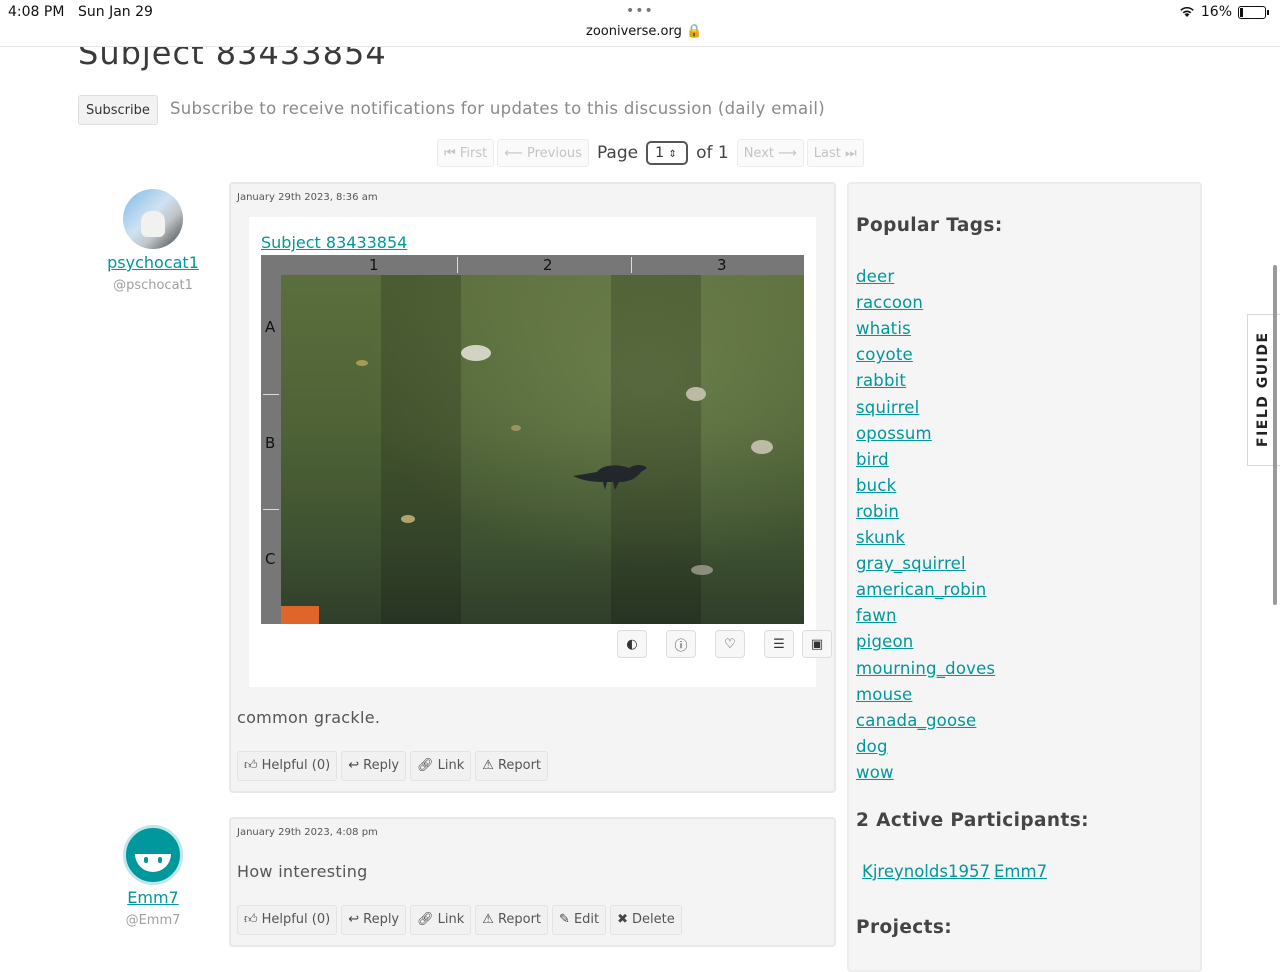  What do you see at coordinates (925, 668) in the screenshot?
I see `tag-link: mourning_doves` at bounding box center [925, 668].